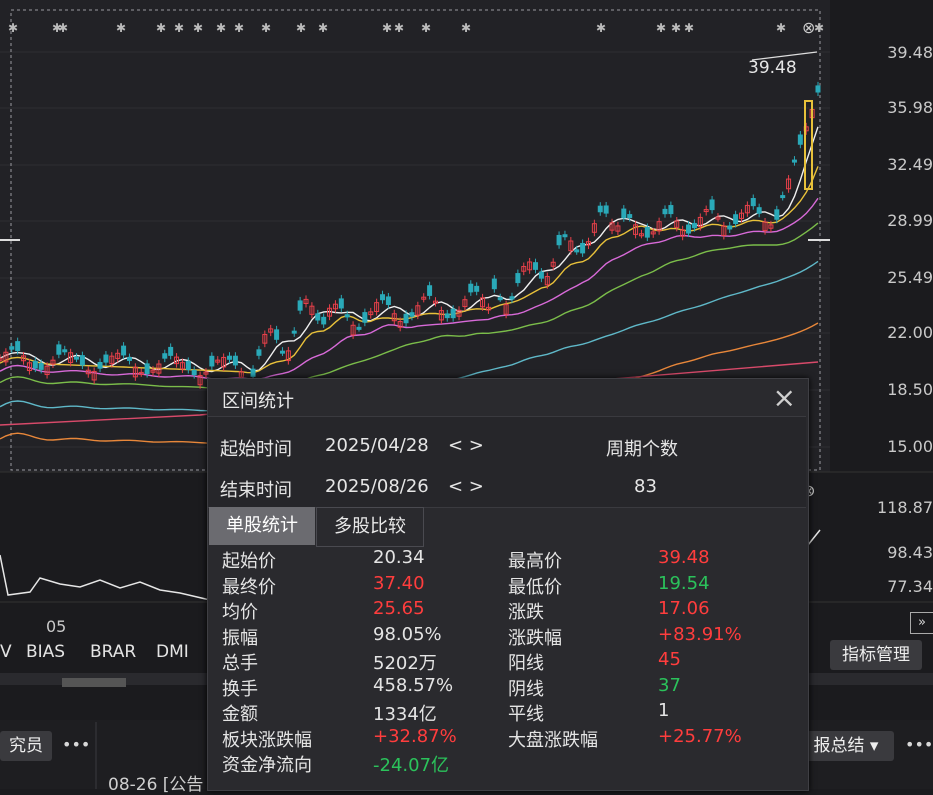 The height and width of the screenshot is (795, 933). What do you see at coordinates (535, 561) in the screenshot?
I see `stat-label: 最高价` at bounding box center [535, 561].